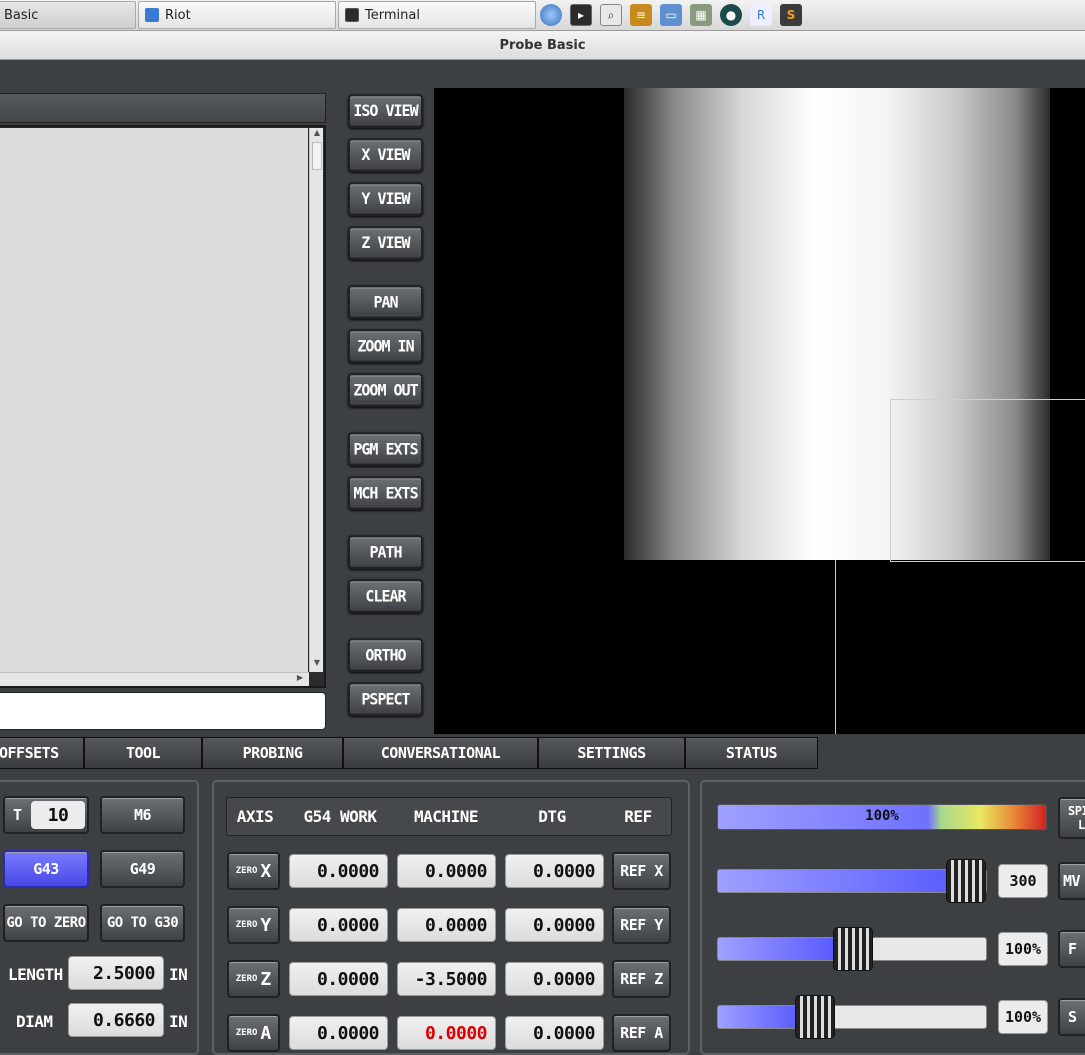  I want to click on pan-button: PAN, so click(385, 302).